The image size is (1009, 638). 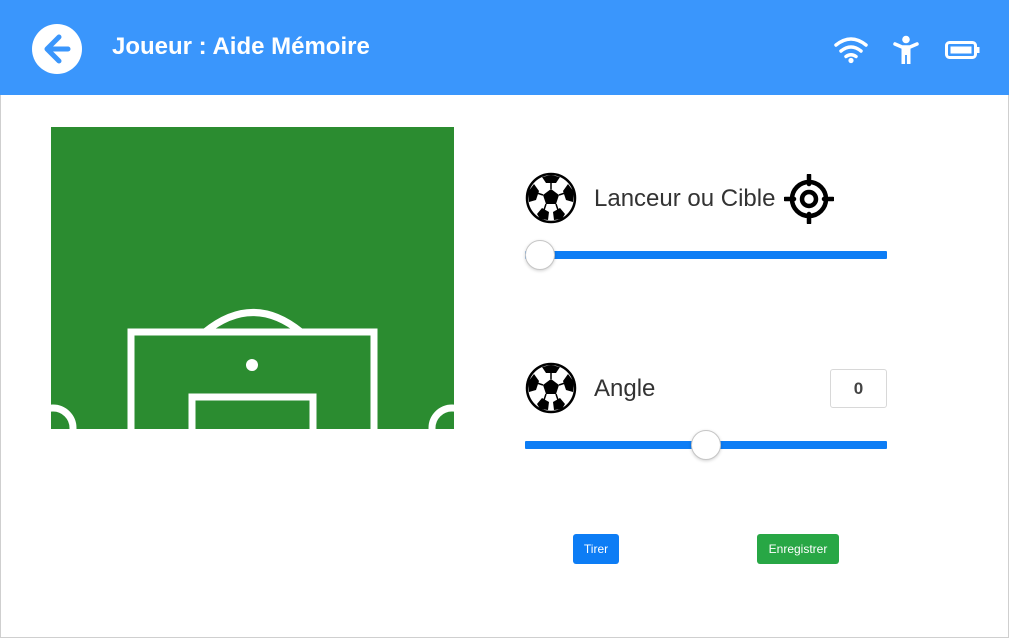 I want to click on launcher-slider-track, so click(x=706, y=255).